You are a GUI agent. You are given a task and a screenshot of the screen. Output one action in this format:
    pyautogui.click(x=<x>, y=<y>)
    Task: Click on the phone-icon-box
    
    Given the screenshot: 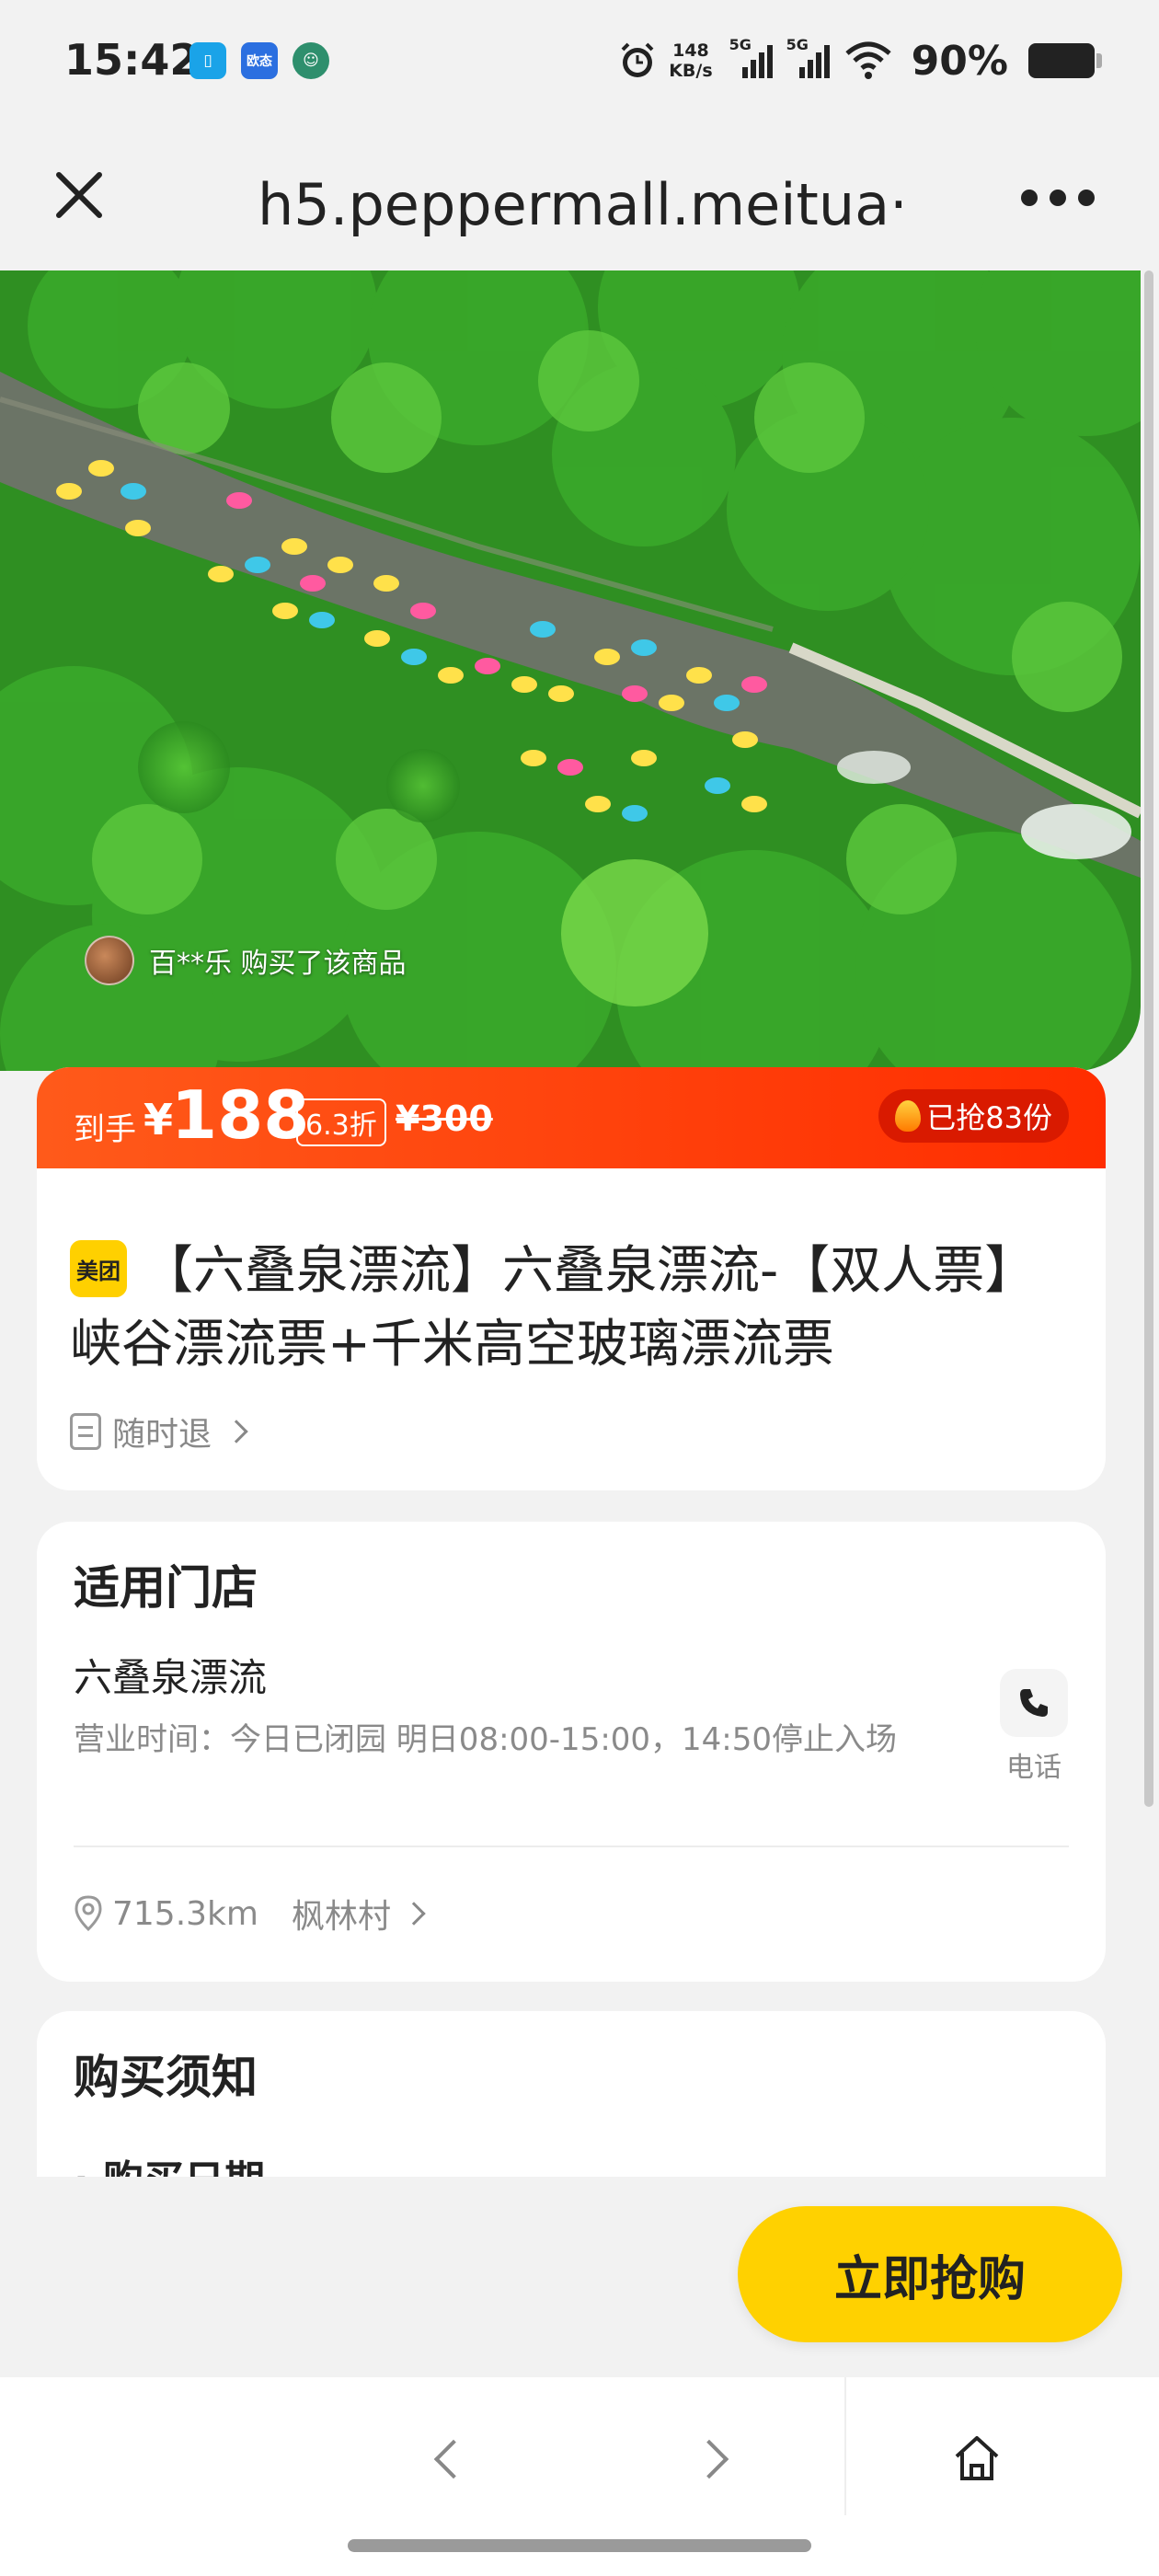 What is the action you would take?
    pyautogui.click(x=1034, y=1703)
    